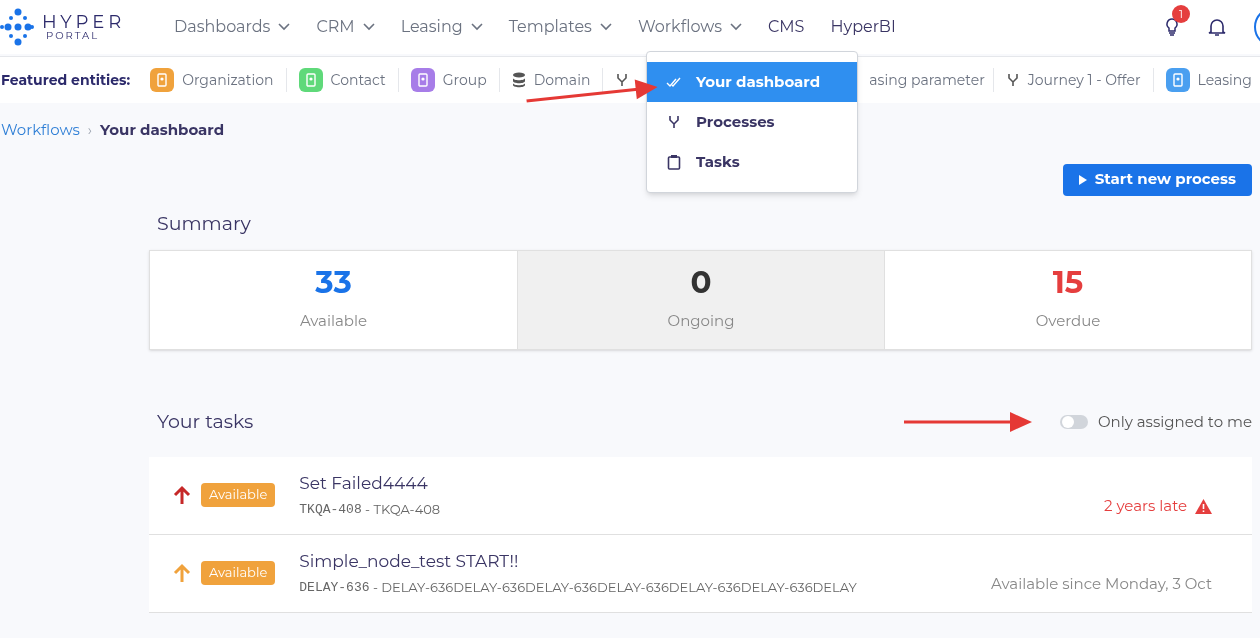  Describe the element at coordinates (701, 283) in the screenshot. I see `summary-count: 0` at that location.